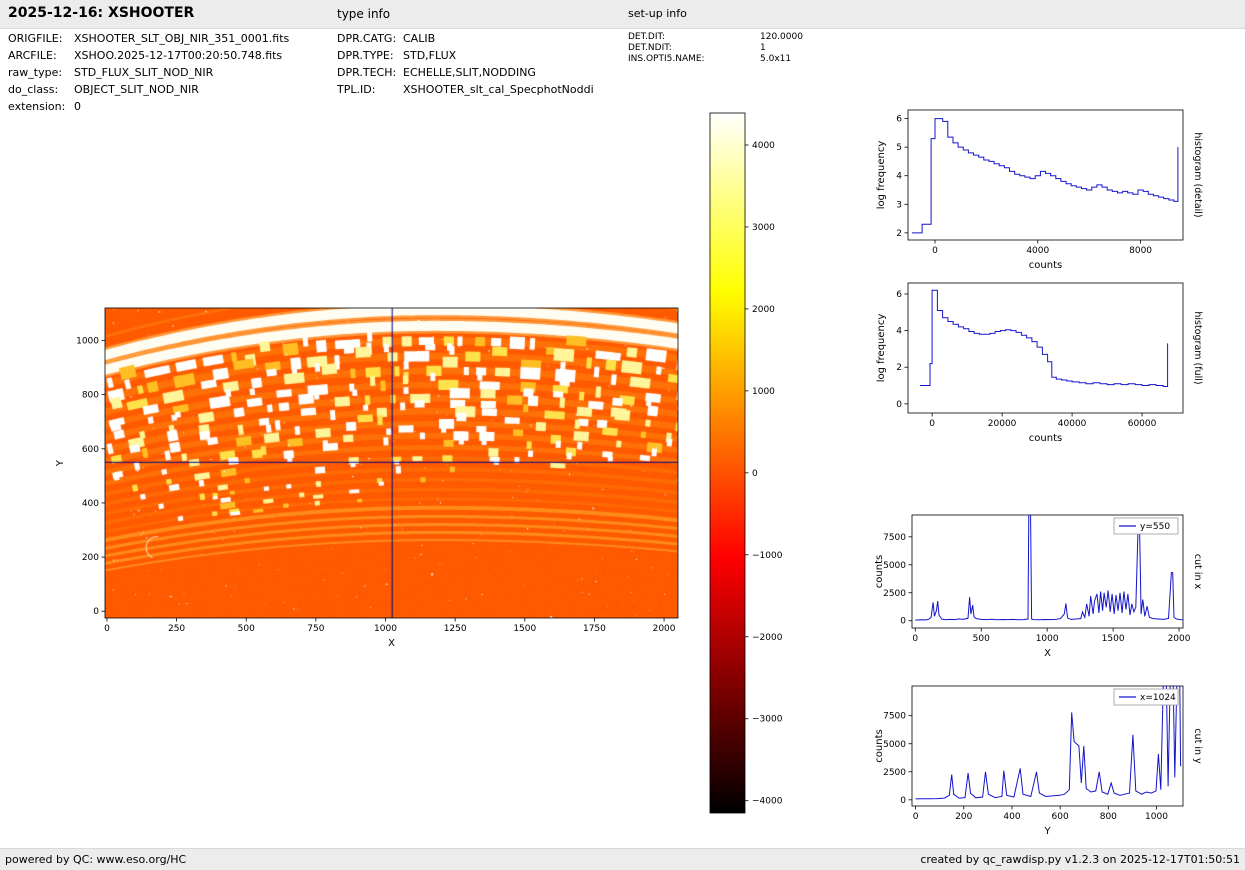 The width and height of the screenshot is (1245, 870). I want to click on cut-y-data-line, so click(1048, 743).